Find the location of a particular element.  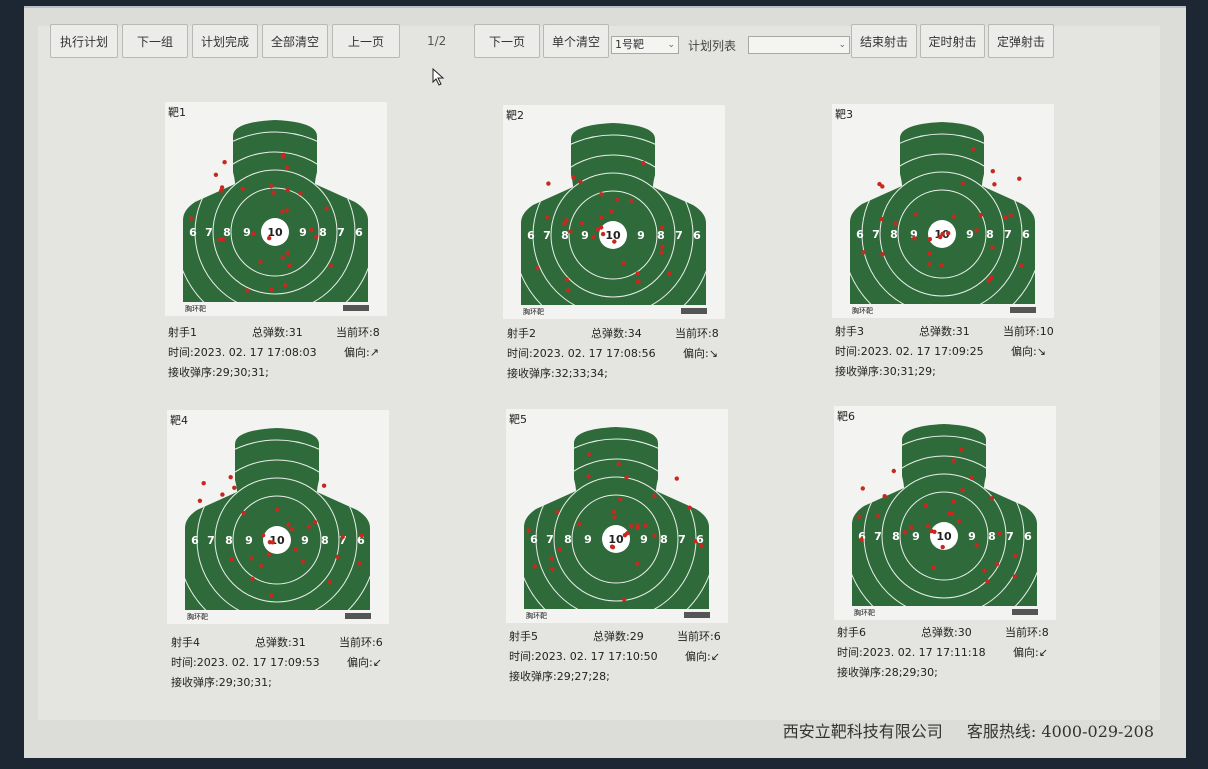

deviation-label: 偏向 is located at coordinates (358, 662).